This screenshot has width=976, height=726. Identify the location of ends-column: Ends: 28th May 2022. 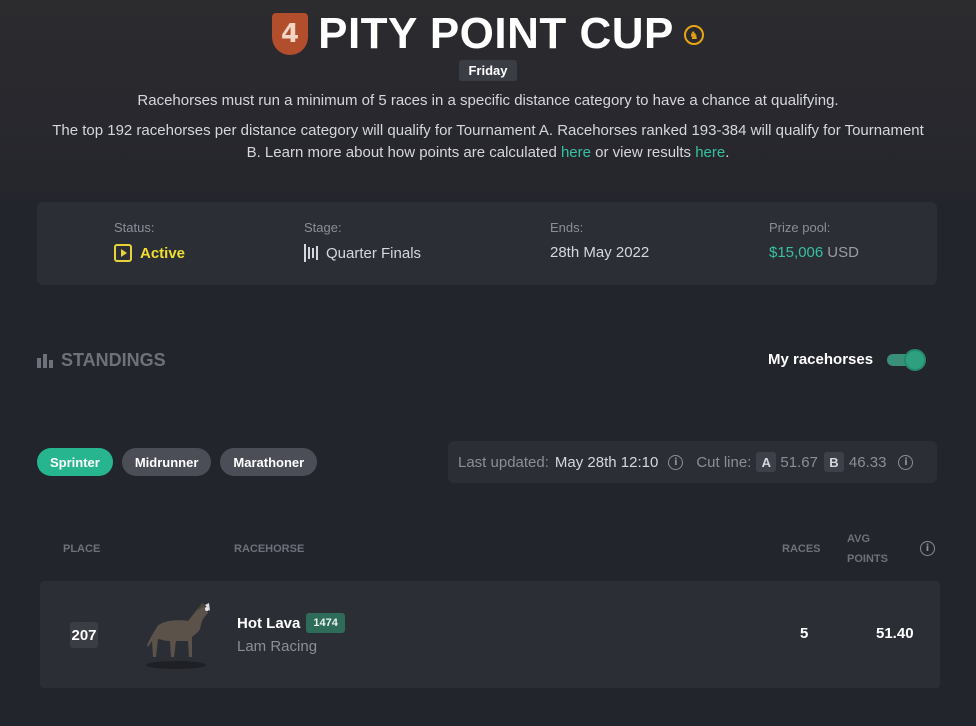
(599, 240).